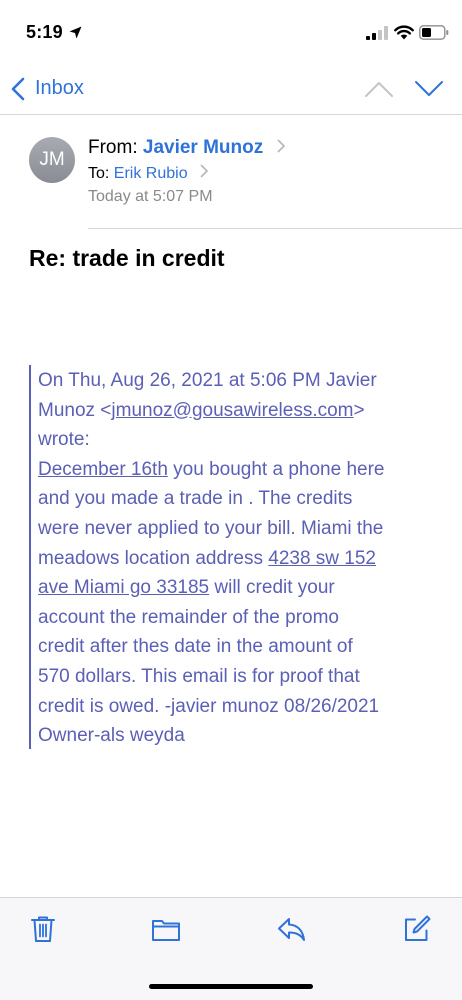 This screenshot has height=1000, width=462. I want to click on from-label: From:, so click(113, 147).